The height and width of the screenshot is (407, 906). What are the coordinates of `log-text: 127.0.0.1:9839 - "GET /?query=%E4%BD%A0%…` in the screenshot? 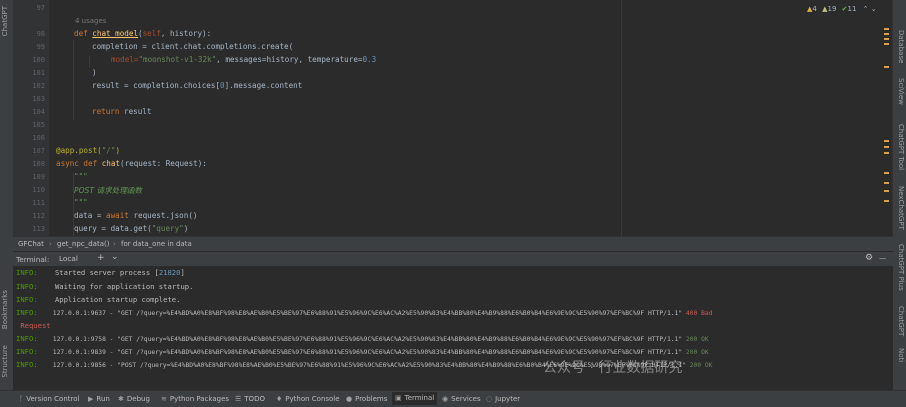 It's located at (361, 352).